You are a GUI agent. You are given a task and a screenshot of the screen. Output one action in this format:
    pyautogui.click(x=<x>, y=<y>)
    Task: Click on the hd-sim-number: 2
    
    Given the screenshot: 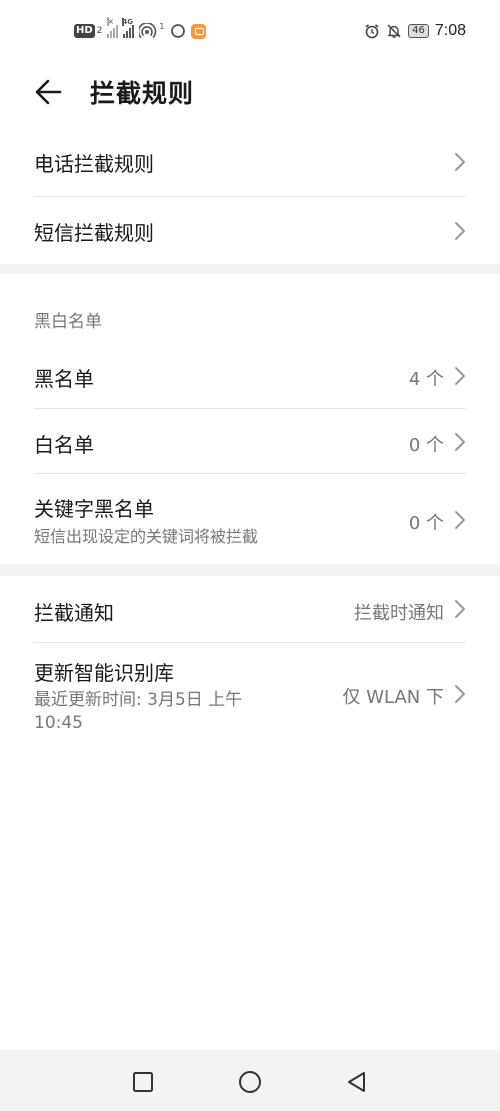 What is the action you would take?
    pyautogui.click(x=99, y=31)
    